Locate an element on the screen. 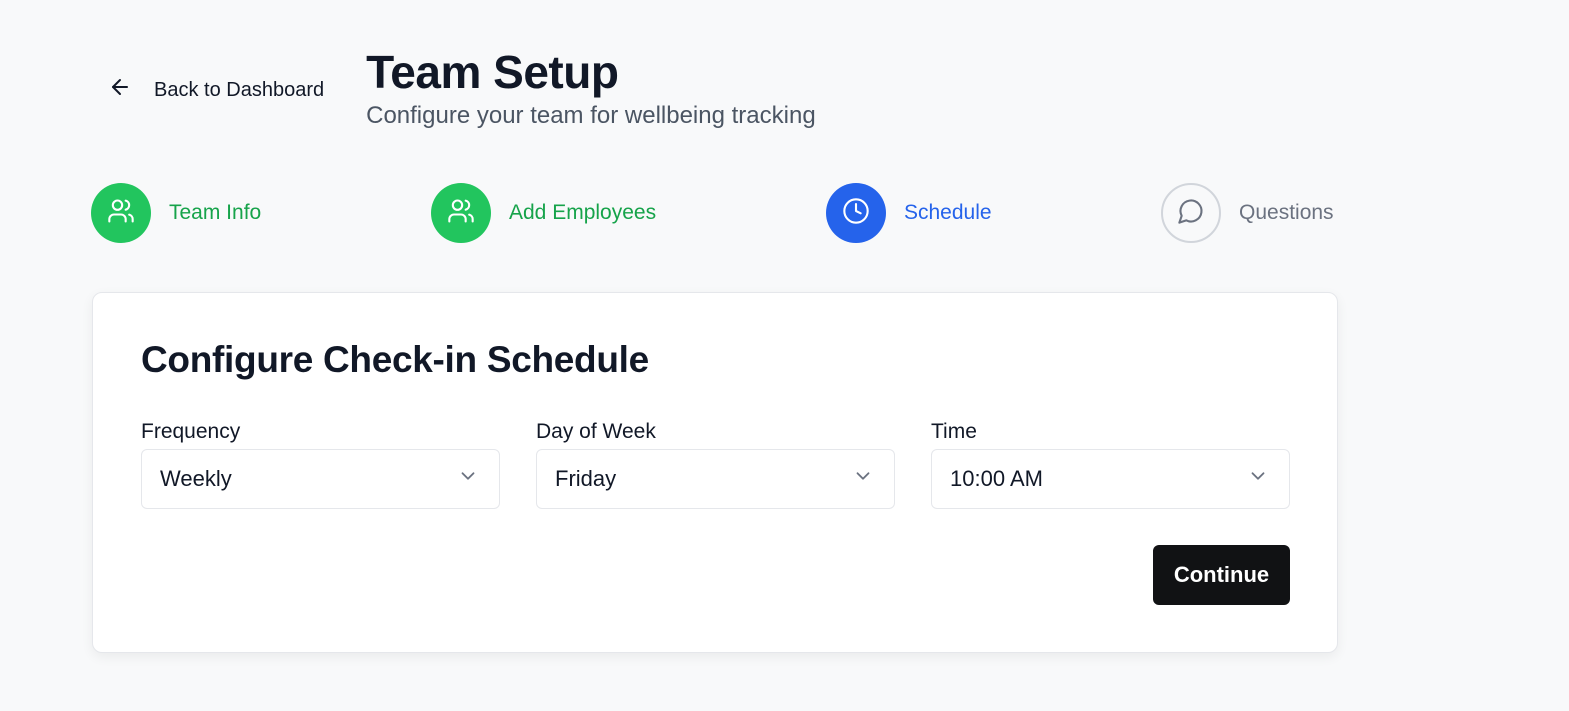  time-field: Time 10:00 AM is located at coordinates (1110, 464).